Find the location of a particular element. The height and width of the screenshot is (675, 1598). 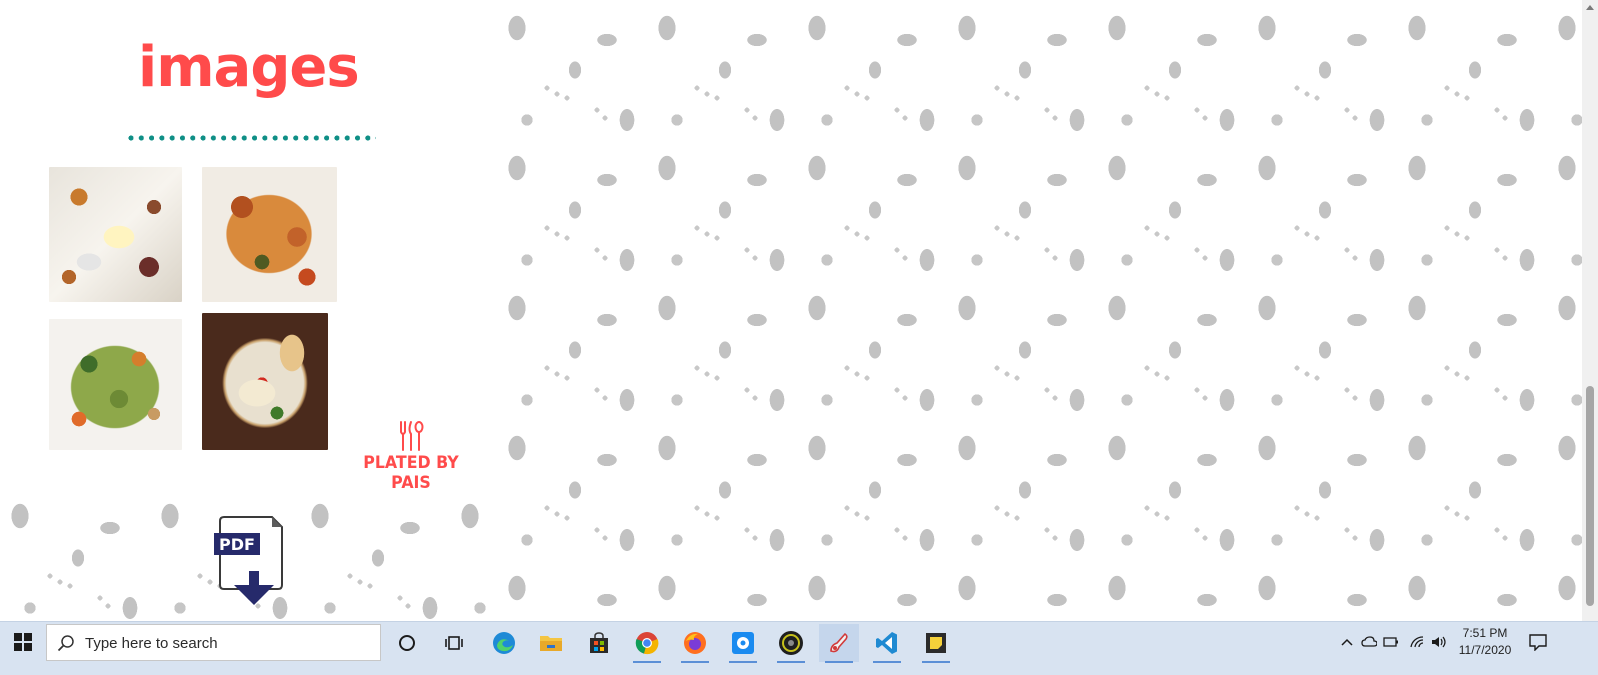

folder-icon is located at coordinates (551, 643).